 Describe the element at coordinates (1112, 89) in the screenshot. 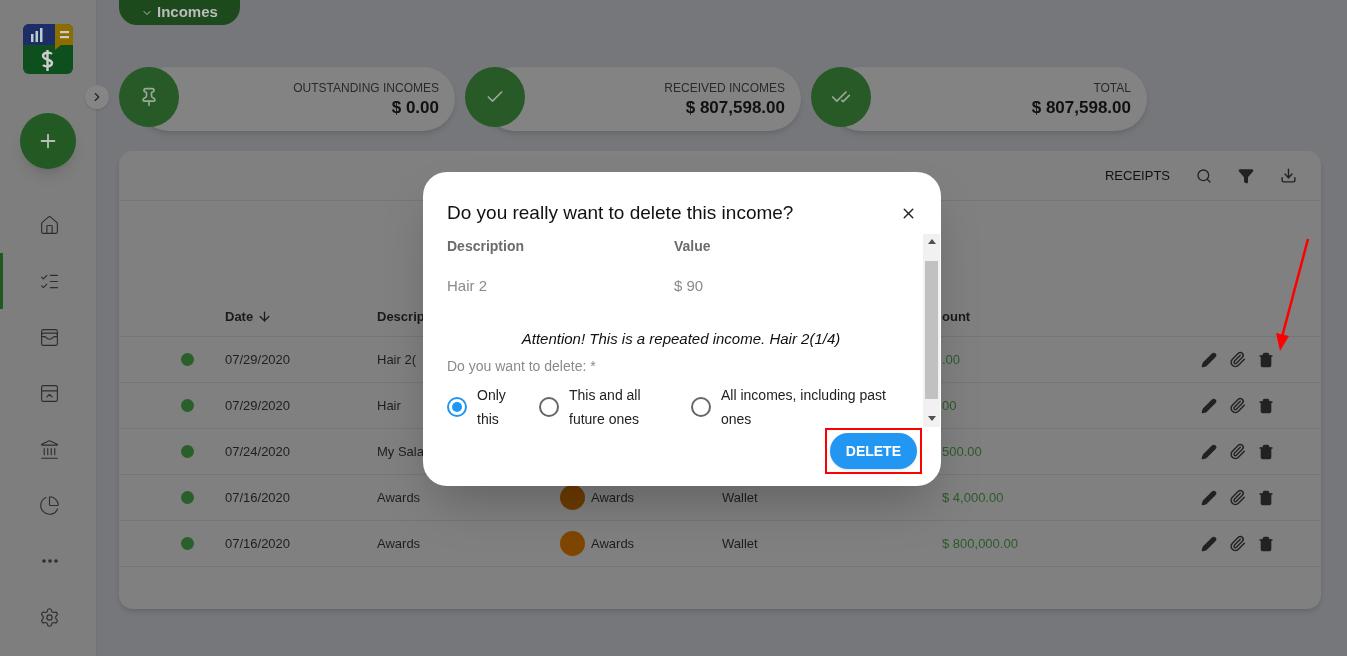

I see `summary-label: TOTAL` at that location.